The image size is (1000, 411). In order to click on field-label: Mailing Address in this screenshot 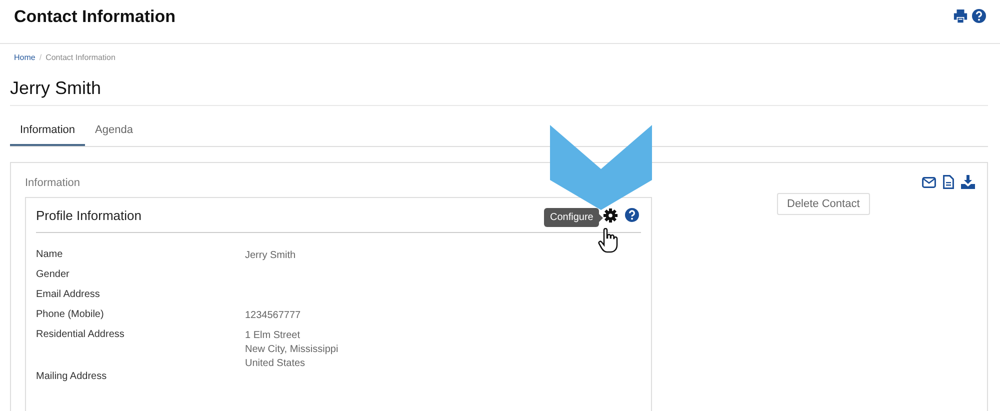, I will do `click(72, 377)`.